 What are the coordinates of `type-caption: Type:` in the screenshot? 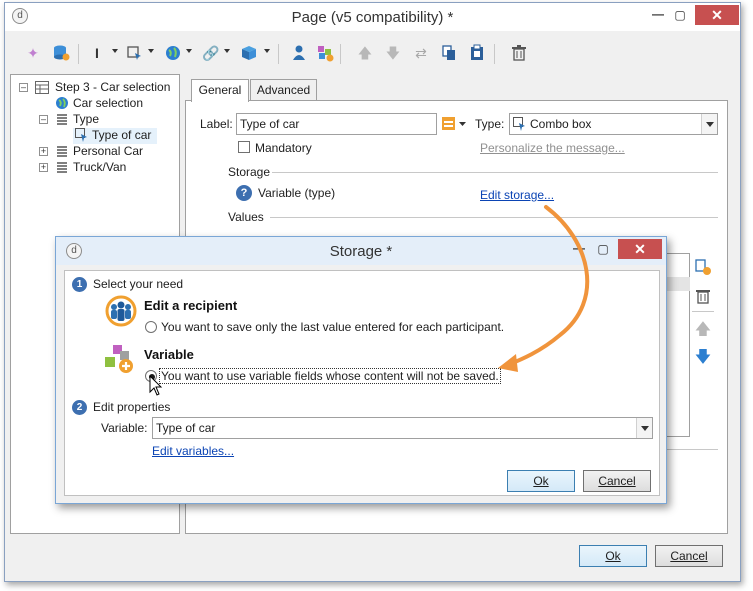 It's located at (490, 124).